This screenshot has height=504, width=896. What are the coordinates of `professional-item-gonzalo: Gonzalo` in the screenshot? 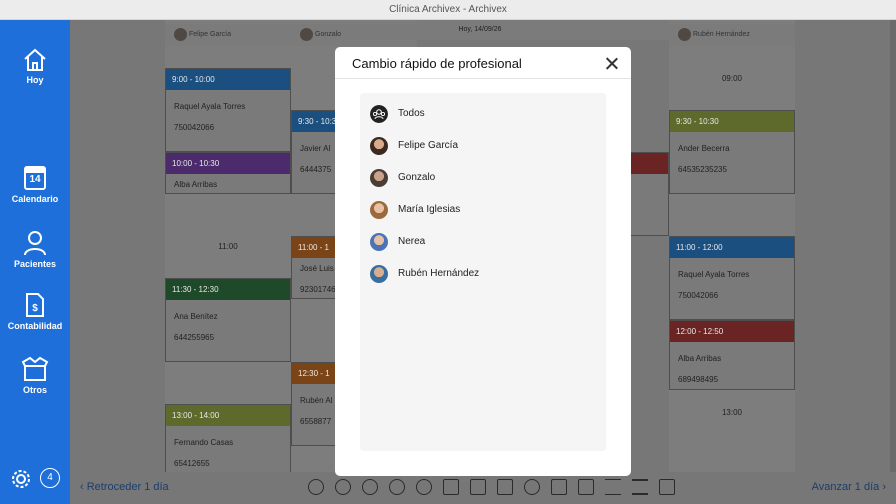 It's located at (483, 179).